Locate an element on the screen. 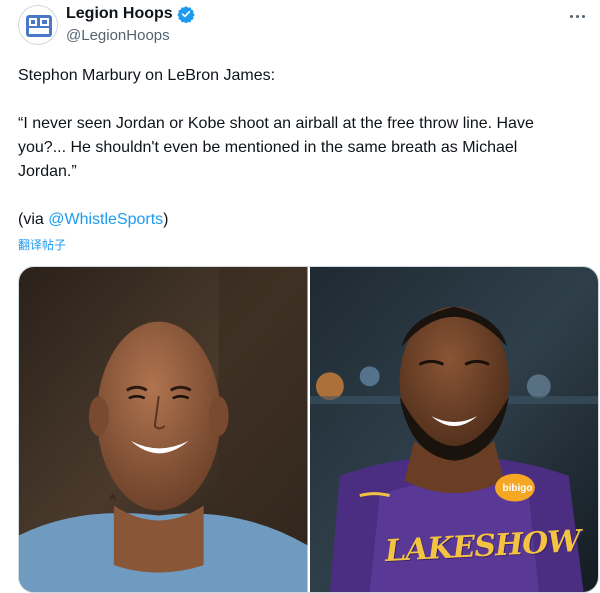 This screenshot has height=593, width=600. translate-post-link: 翻译帖子 is located at coordinates (42, 244).